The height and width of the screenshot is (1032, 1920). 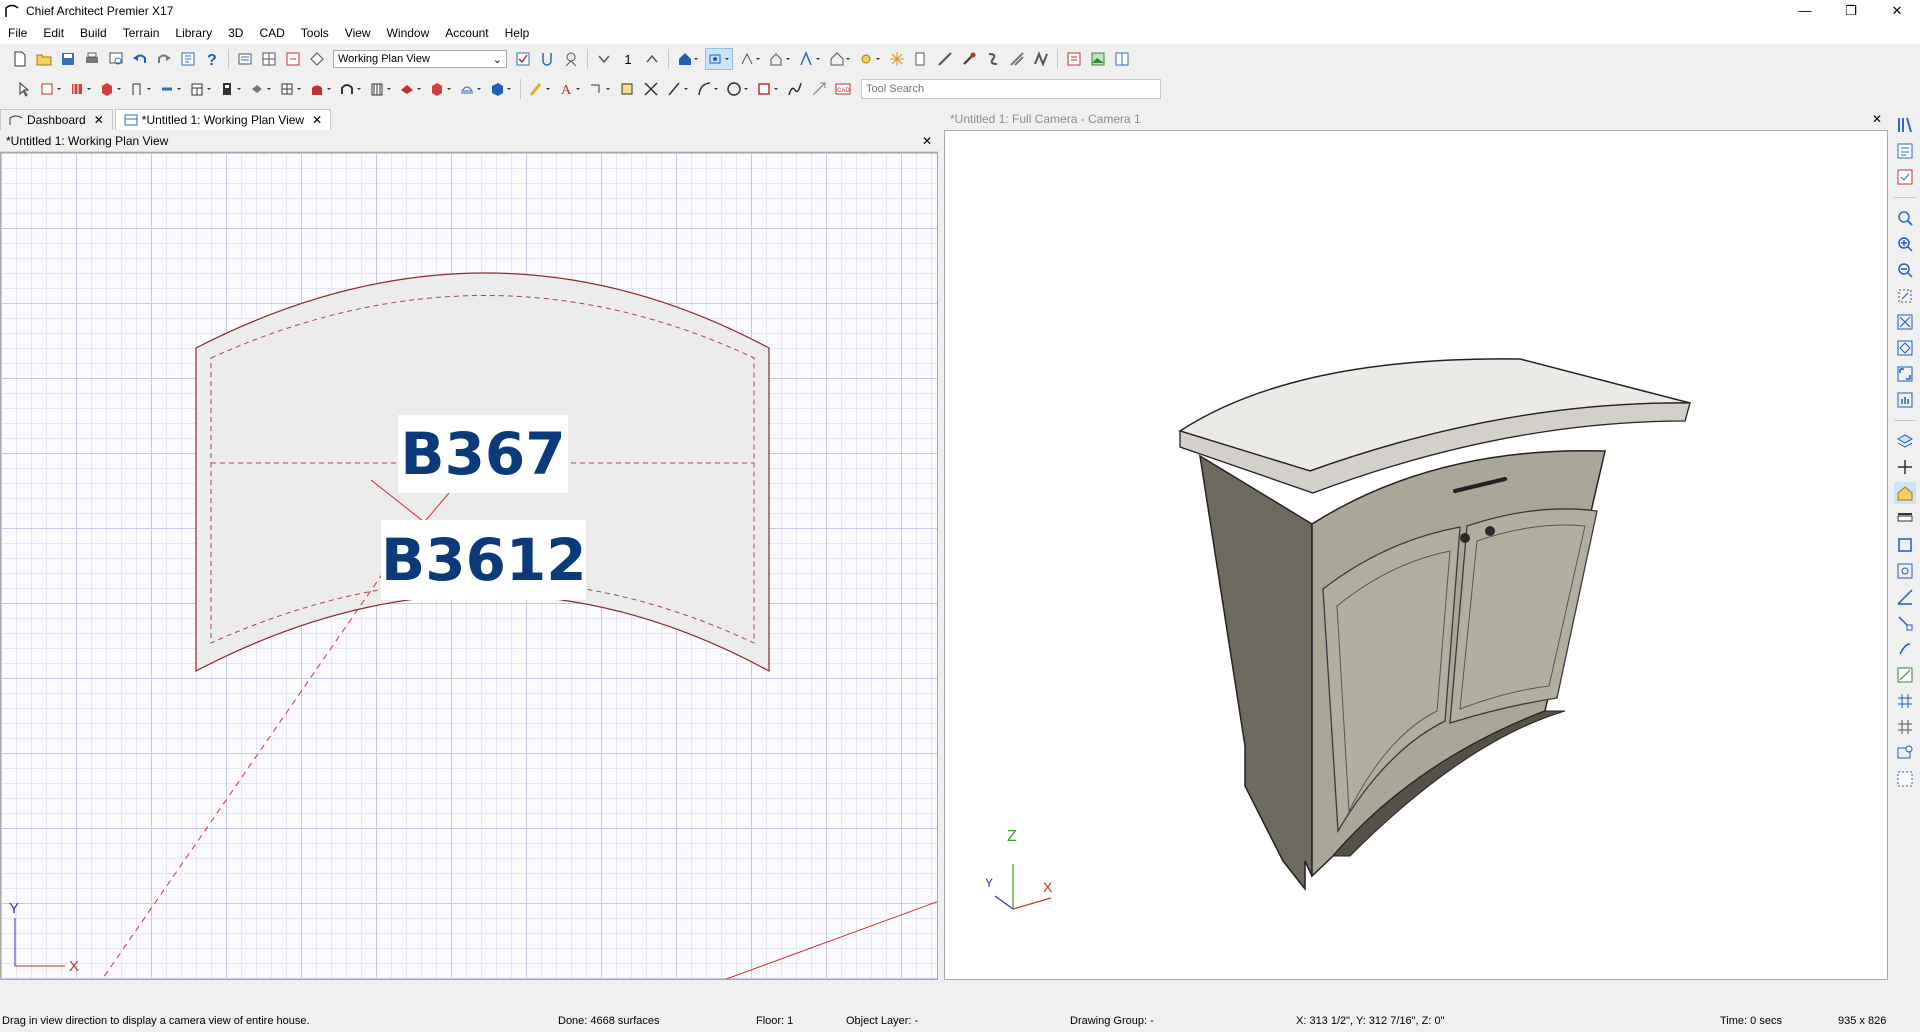 What do you see at coordinates (501, 89) in the screenshot?
I see `shape-tools-icon` at bounding box center [501, 89].